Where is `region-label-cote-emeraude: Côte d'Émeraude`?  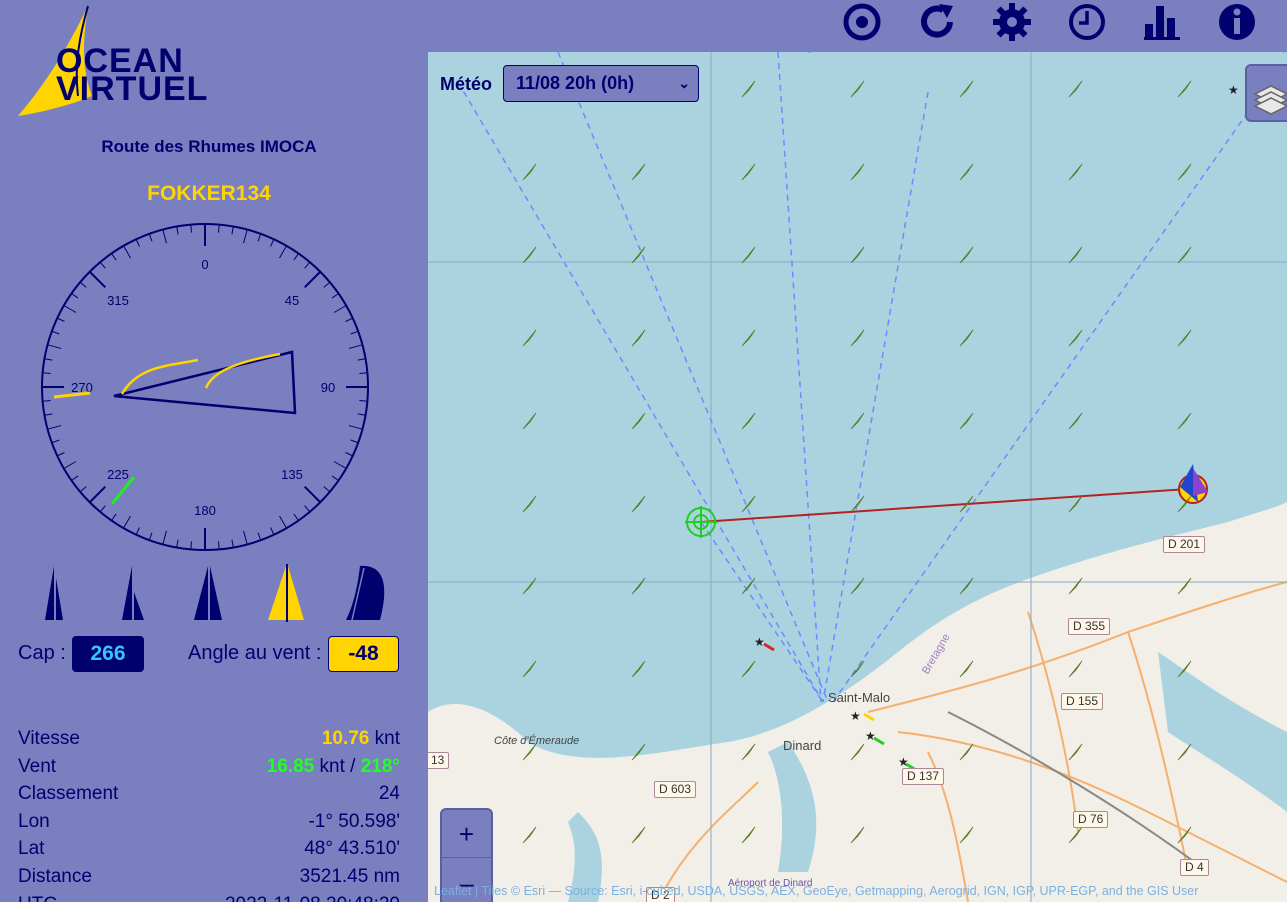
region-label-cote-emeraude: Côte d'Émeraude is located at coordinates (537, 741).